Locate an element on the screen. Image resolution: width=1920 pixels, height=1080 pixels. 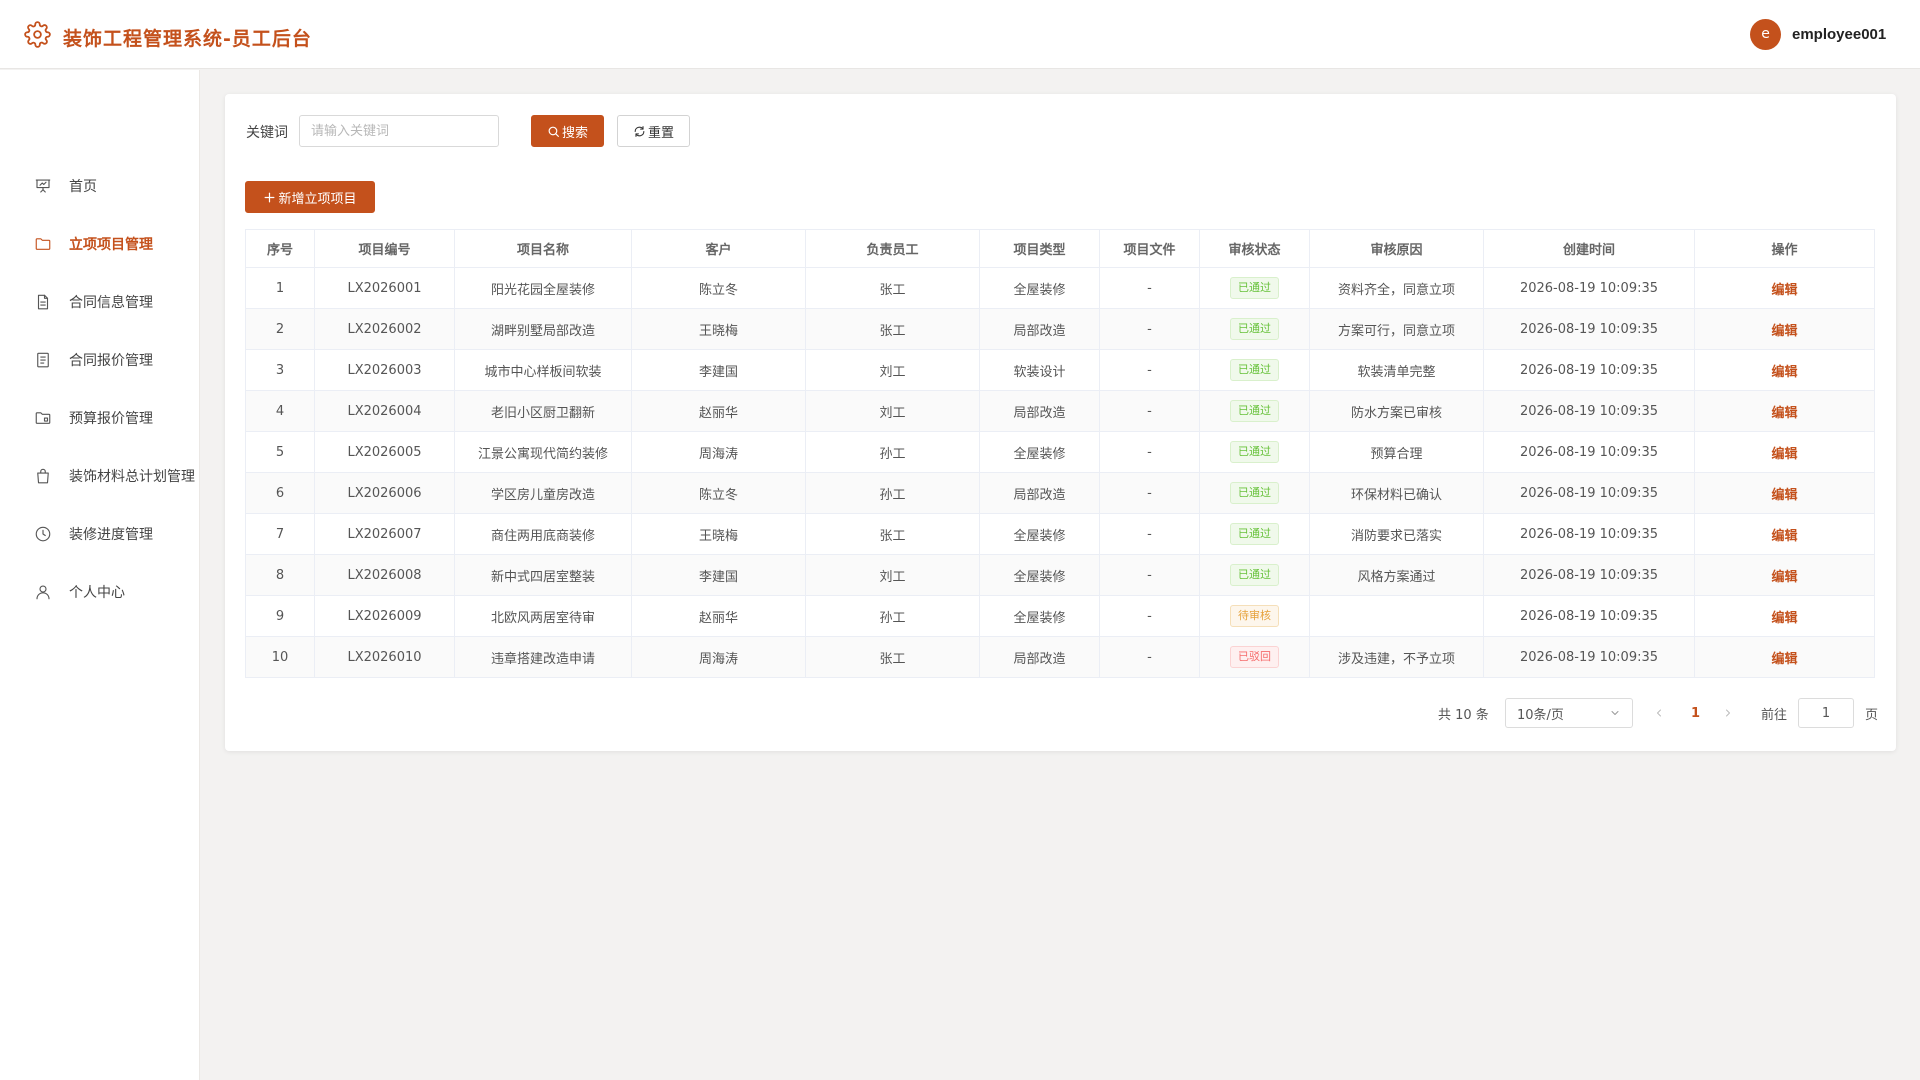
list-document-icon is located at coordinates (43, 360).